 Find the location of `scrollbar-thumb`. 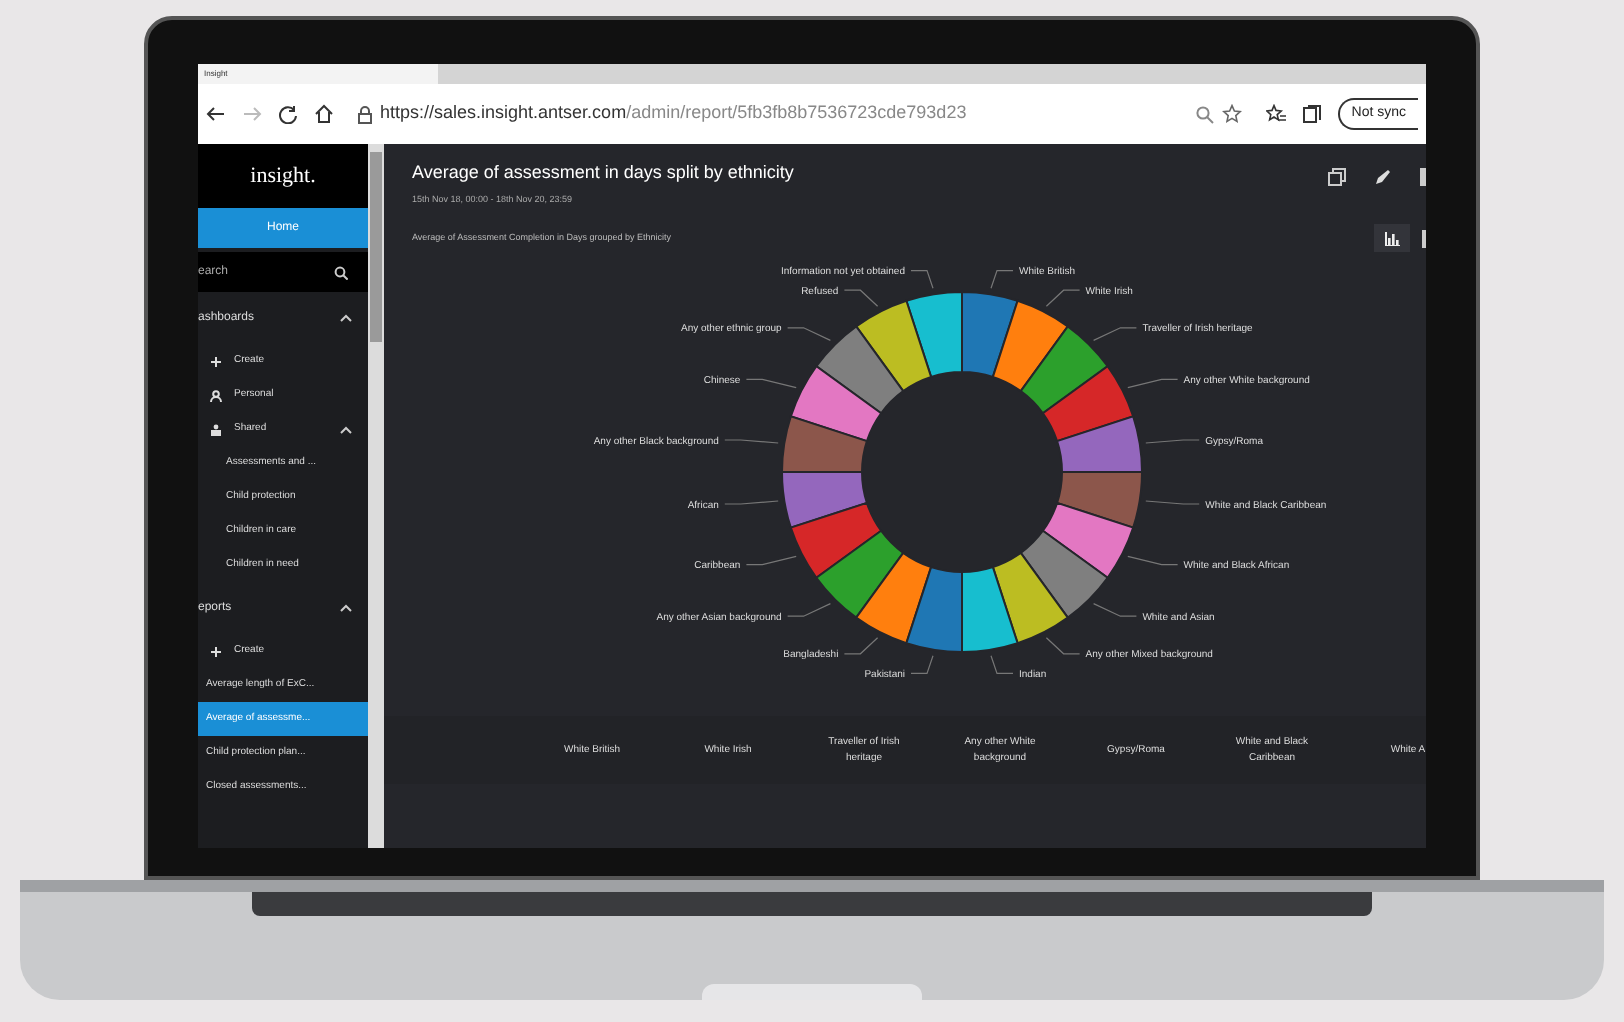

scrollbar-thumb is located at coordinates (376, 247).